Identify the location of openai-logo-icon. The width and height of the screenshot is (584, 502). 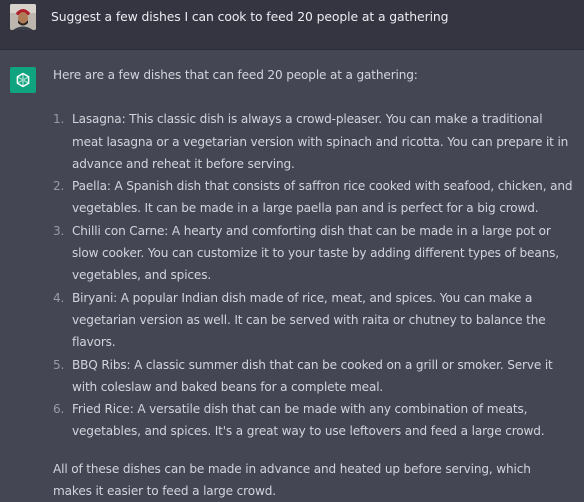
(23, 80).